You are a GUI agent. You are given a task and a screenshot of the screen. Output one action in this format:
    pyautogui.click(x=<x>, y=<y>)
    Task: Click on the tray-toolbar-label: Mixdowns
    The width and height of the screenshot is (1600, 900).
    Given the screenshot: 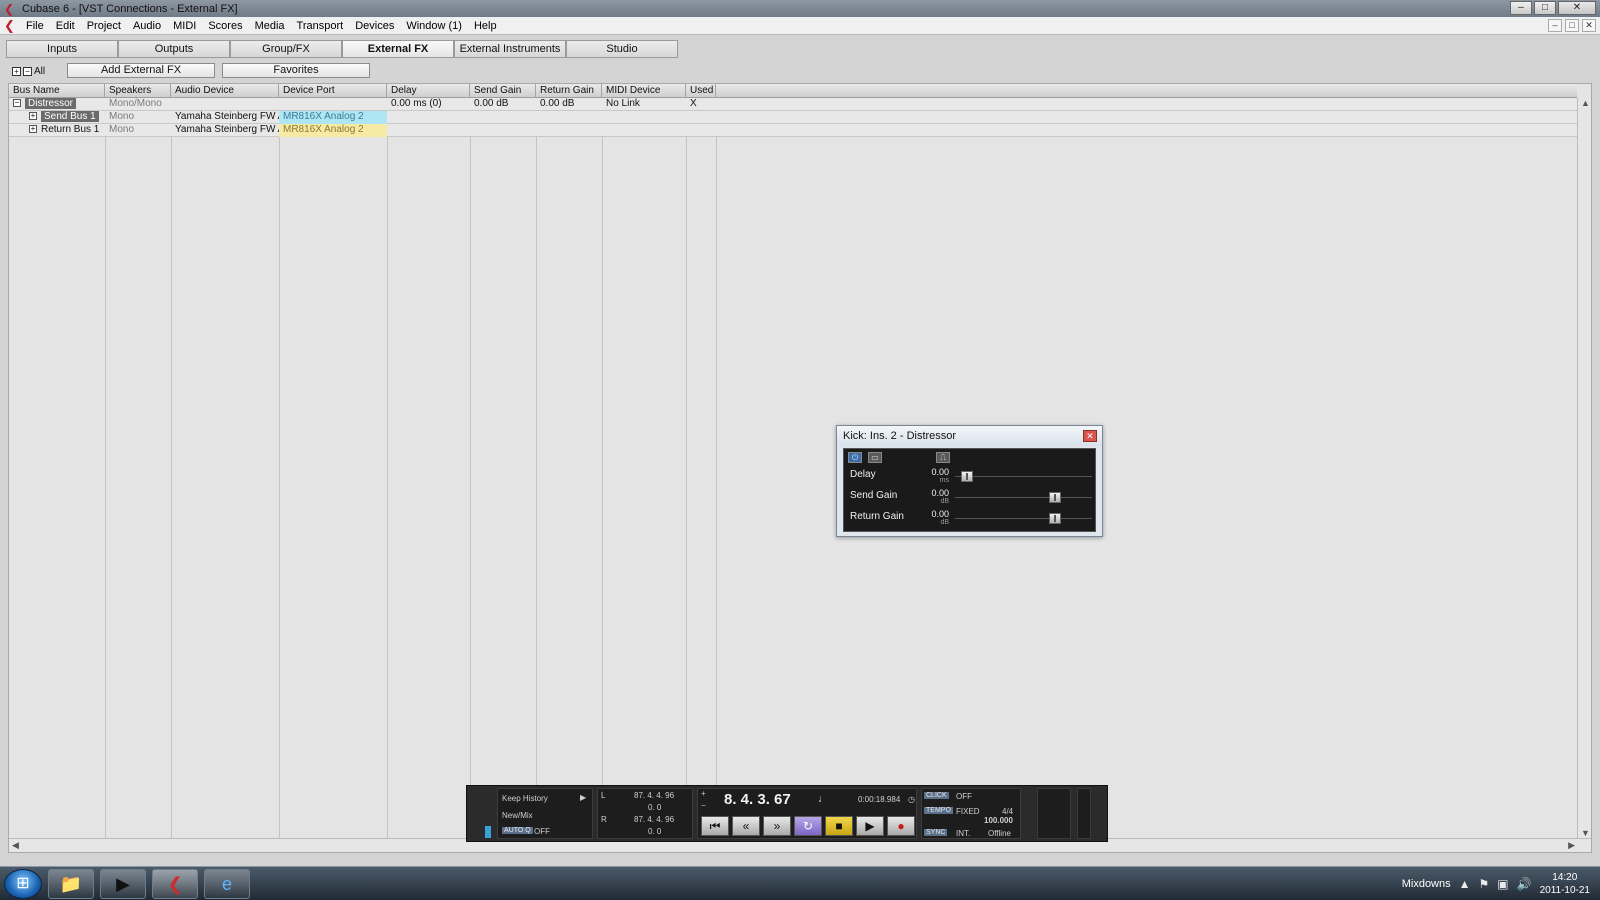 What is the action you would take?
    pyautogui.click(x=1426, y=884)
    